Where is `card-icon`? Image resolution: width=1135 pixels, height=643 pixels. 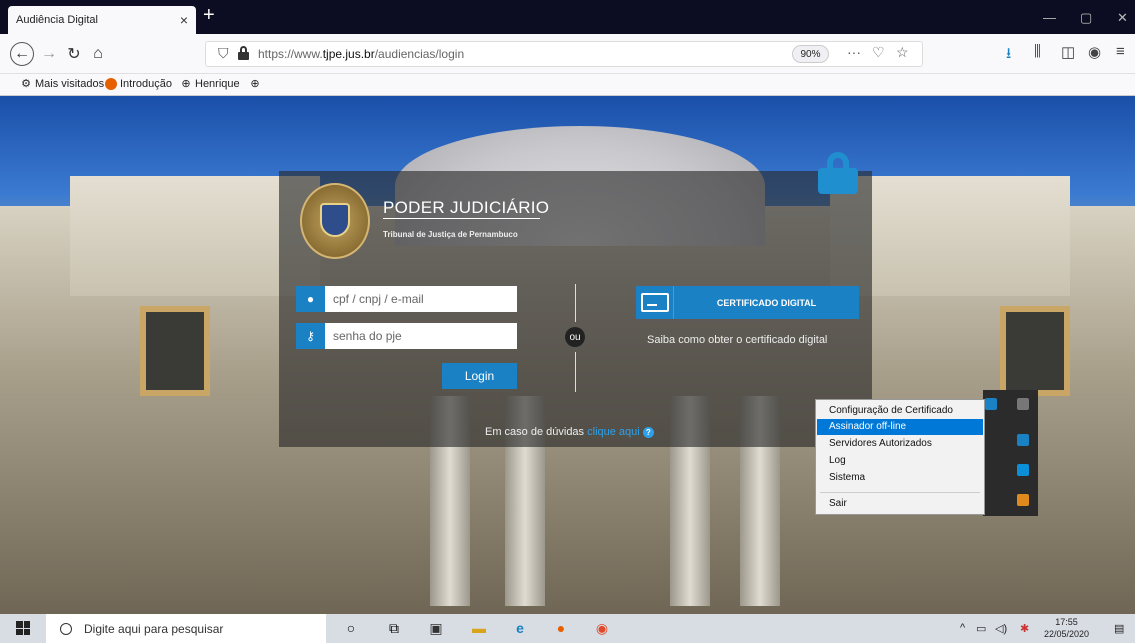 card-icon is located at coordinates (655, 302).